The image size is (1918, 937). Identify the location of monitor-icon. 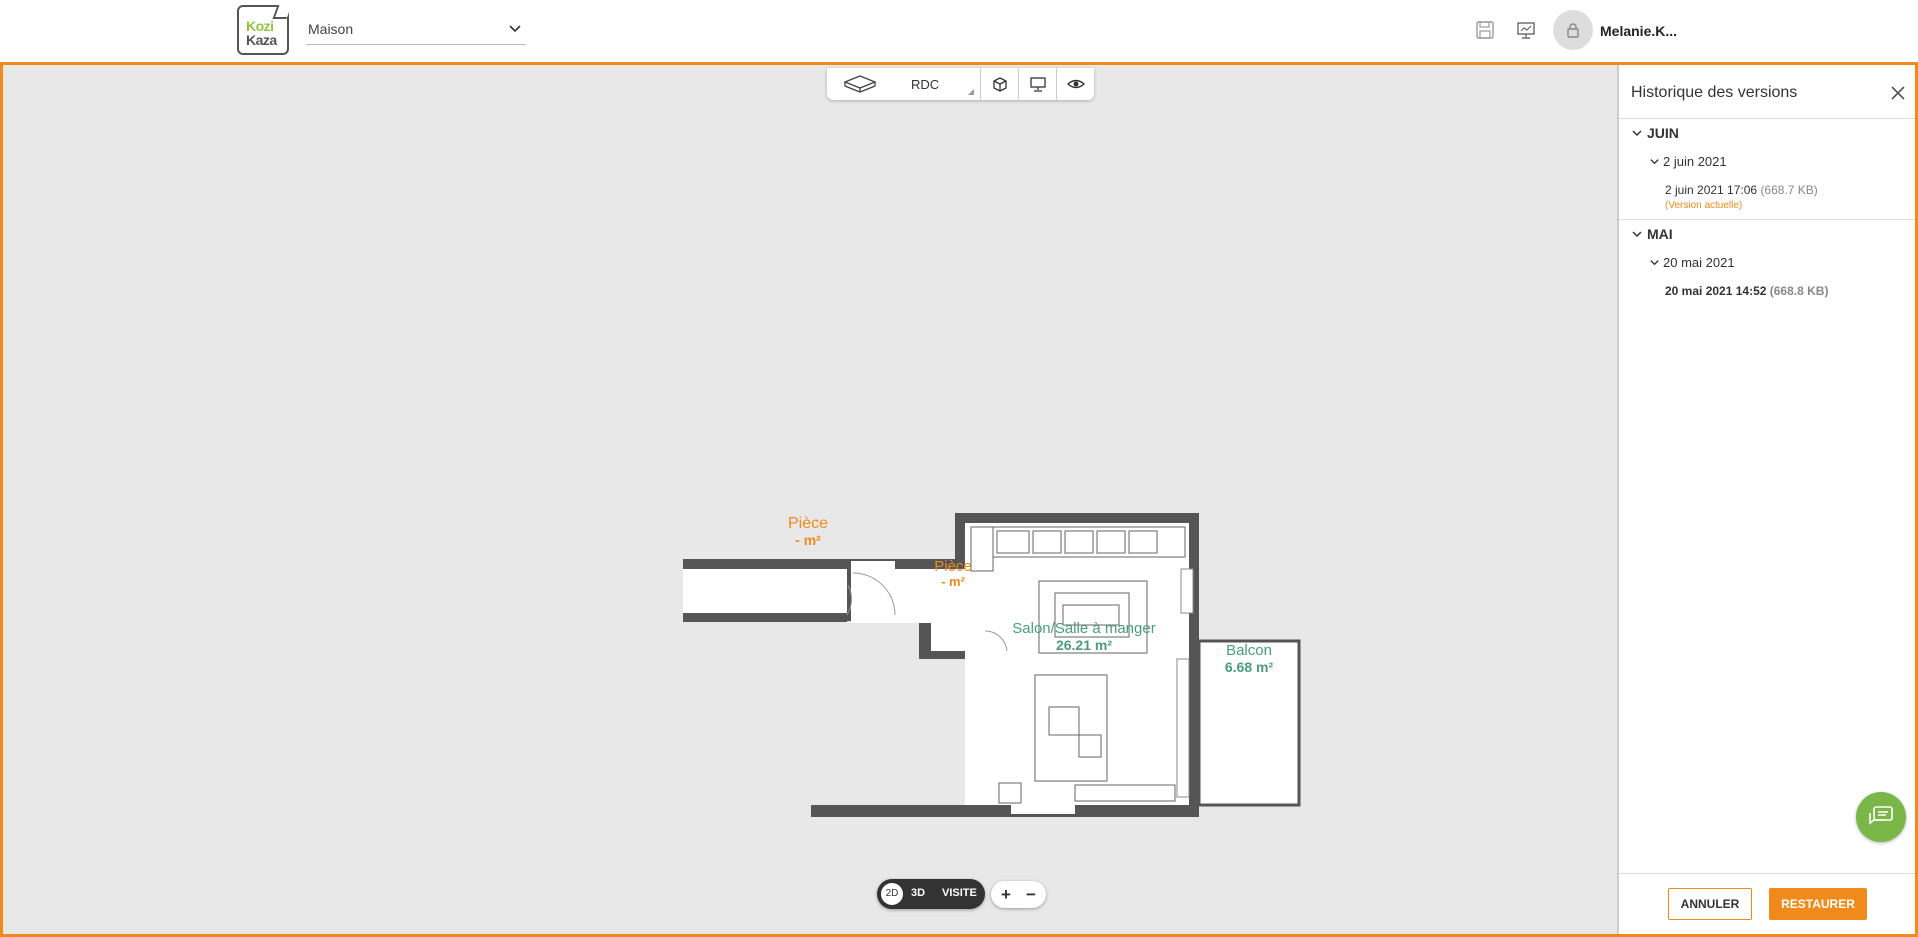
(1038, 84).